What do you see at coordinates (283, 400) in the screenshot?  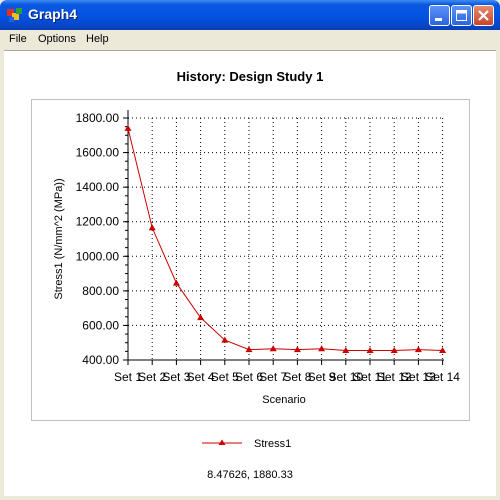 I see `x-axis-label: Scenario` at bounding box center [283, 400].